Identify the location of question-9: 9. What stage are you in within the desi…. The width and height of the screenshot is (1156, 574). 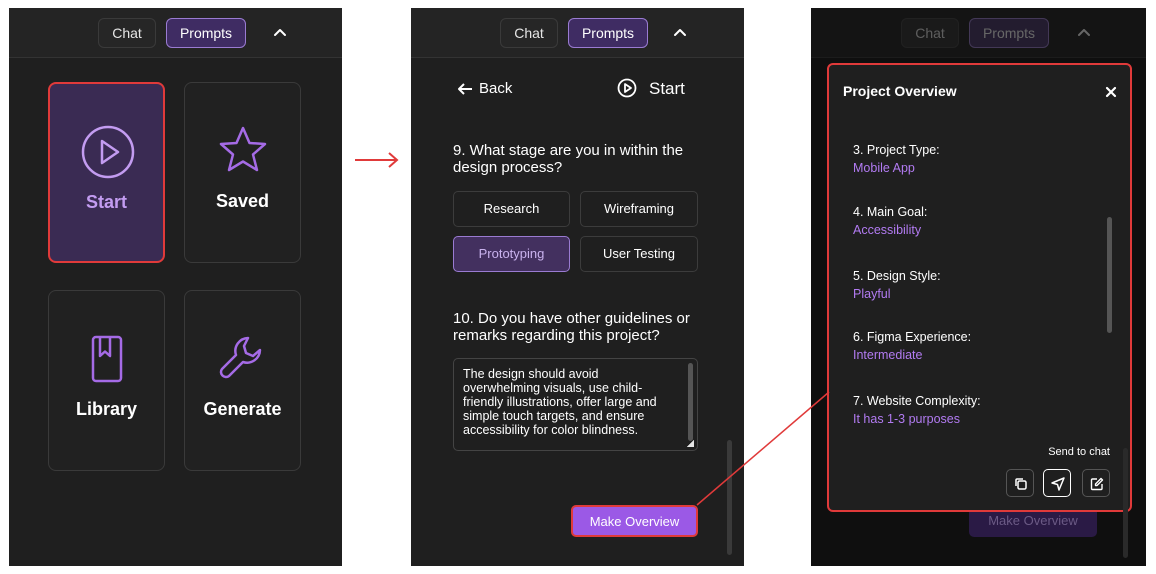
(568, 159).